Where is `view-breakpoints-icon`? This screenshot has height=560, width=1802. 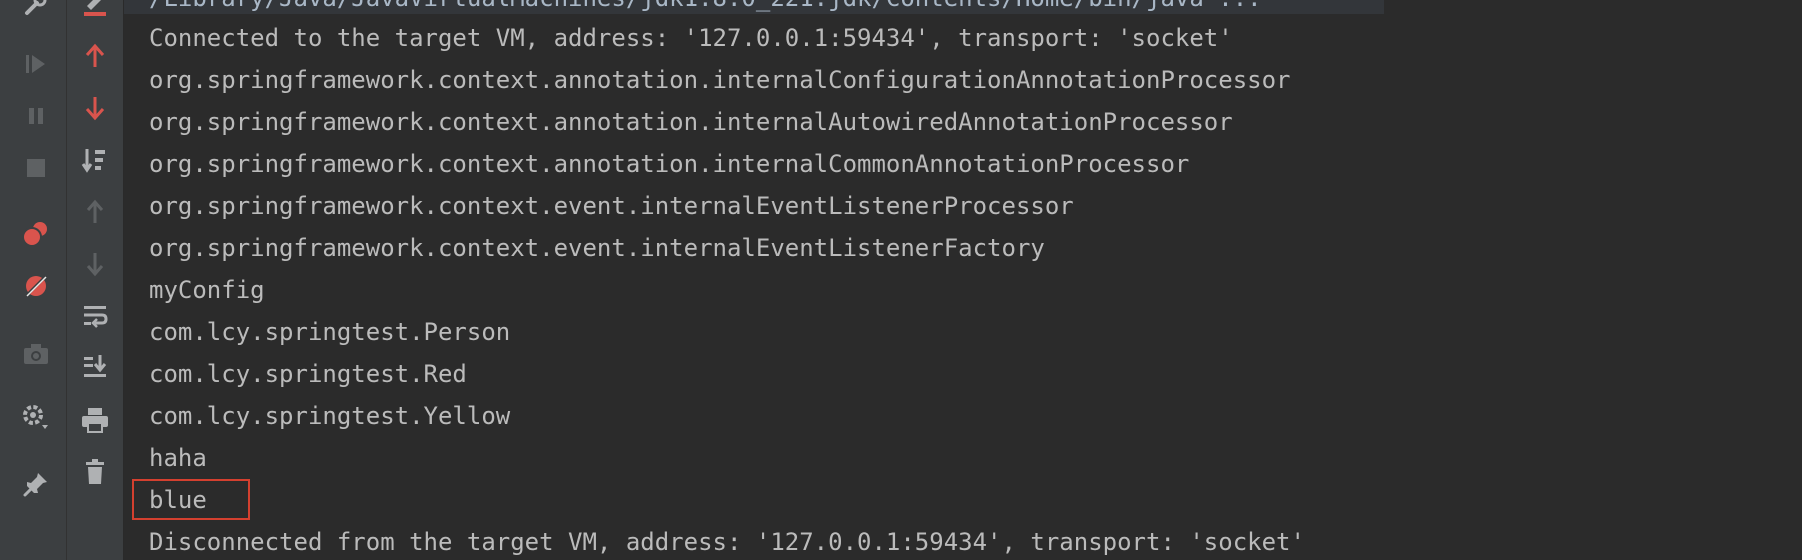 view-breakpoints-icon is located at coordinates (36, 234).